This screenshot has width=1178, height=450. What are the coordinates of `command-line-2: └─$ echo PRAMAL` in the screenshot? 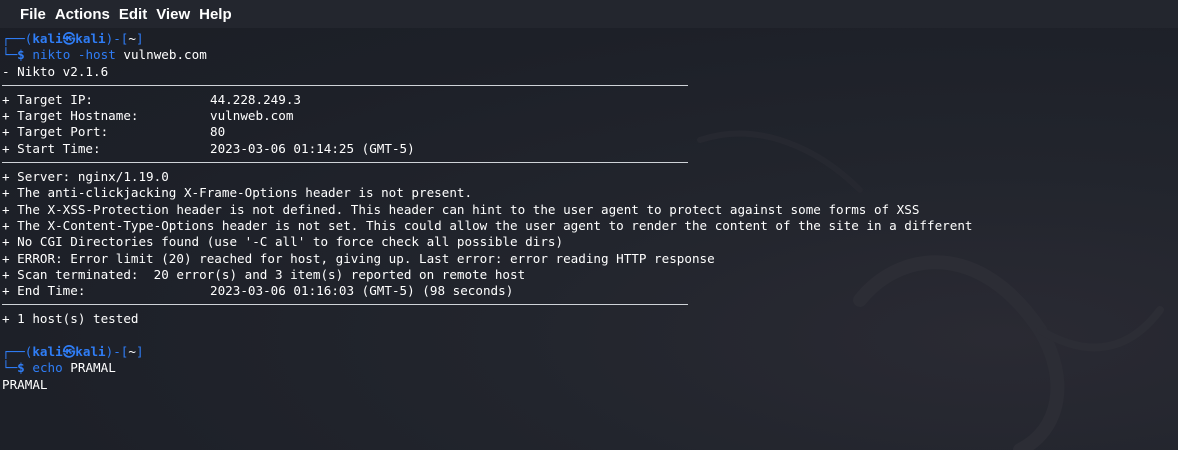 It's located at (590, 368).